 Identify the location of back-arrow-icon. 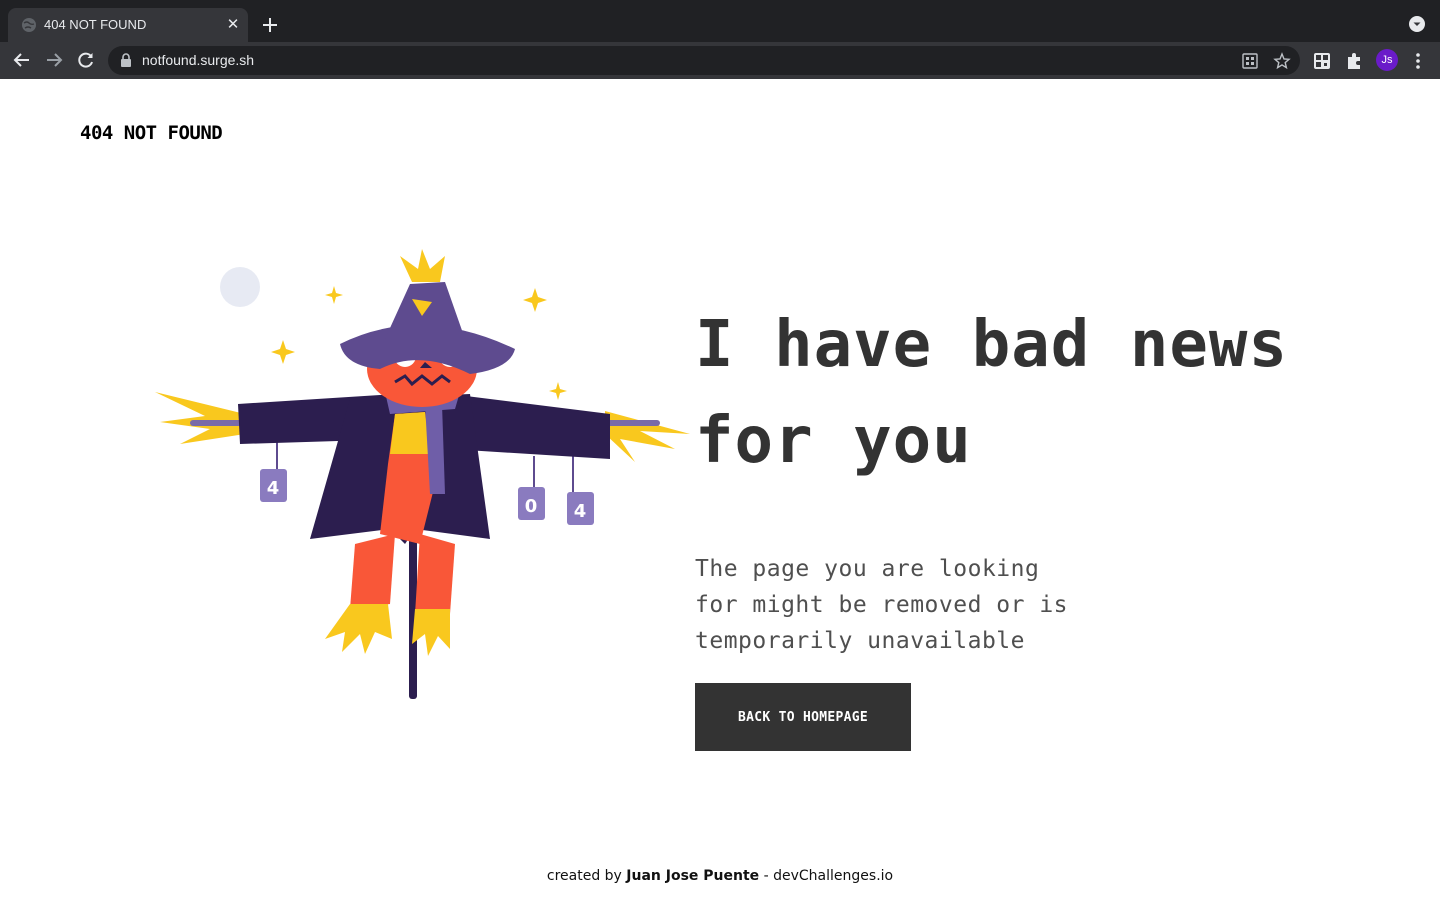
(22, 60).